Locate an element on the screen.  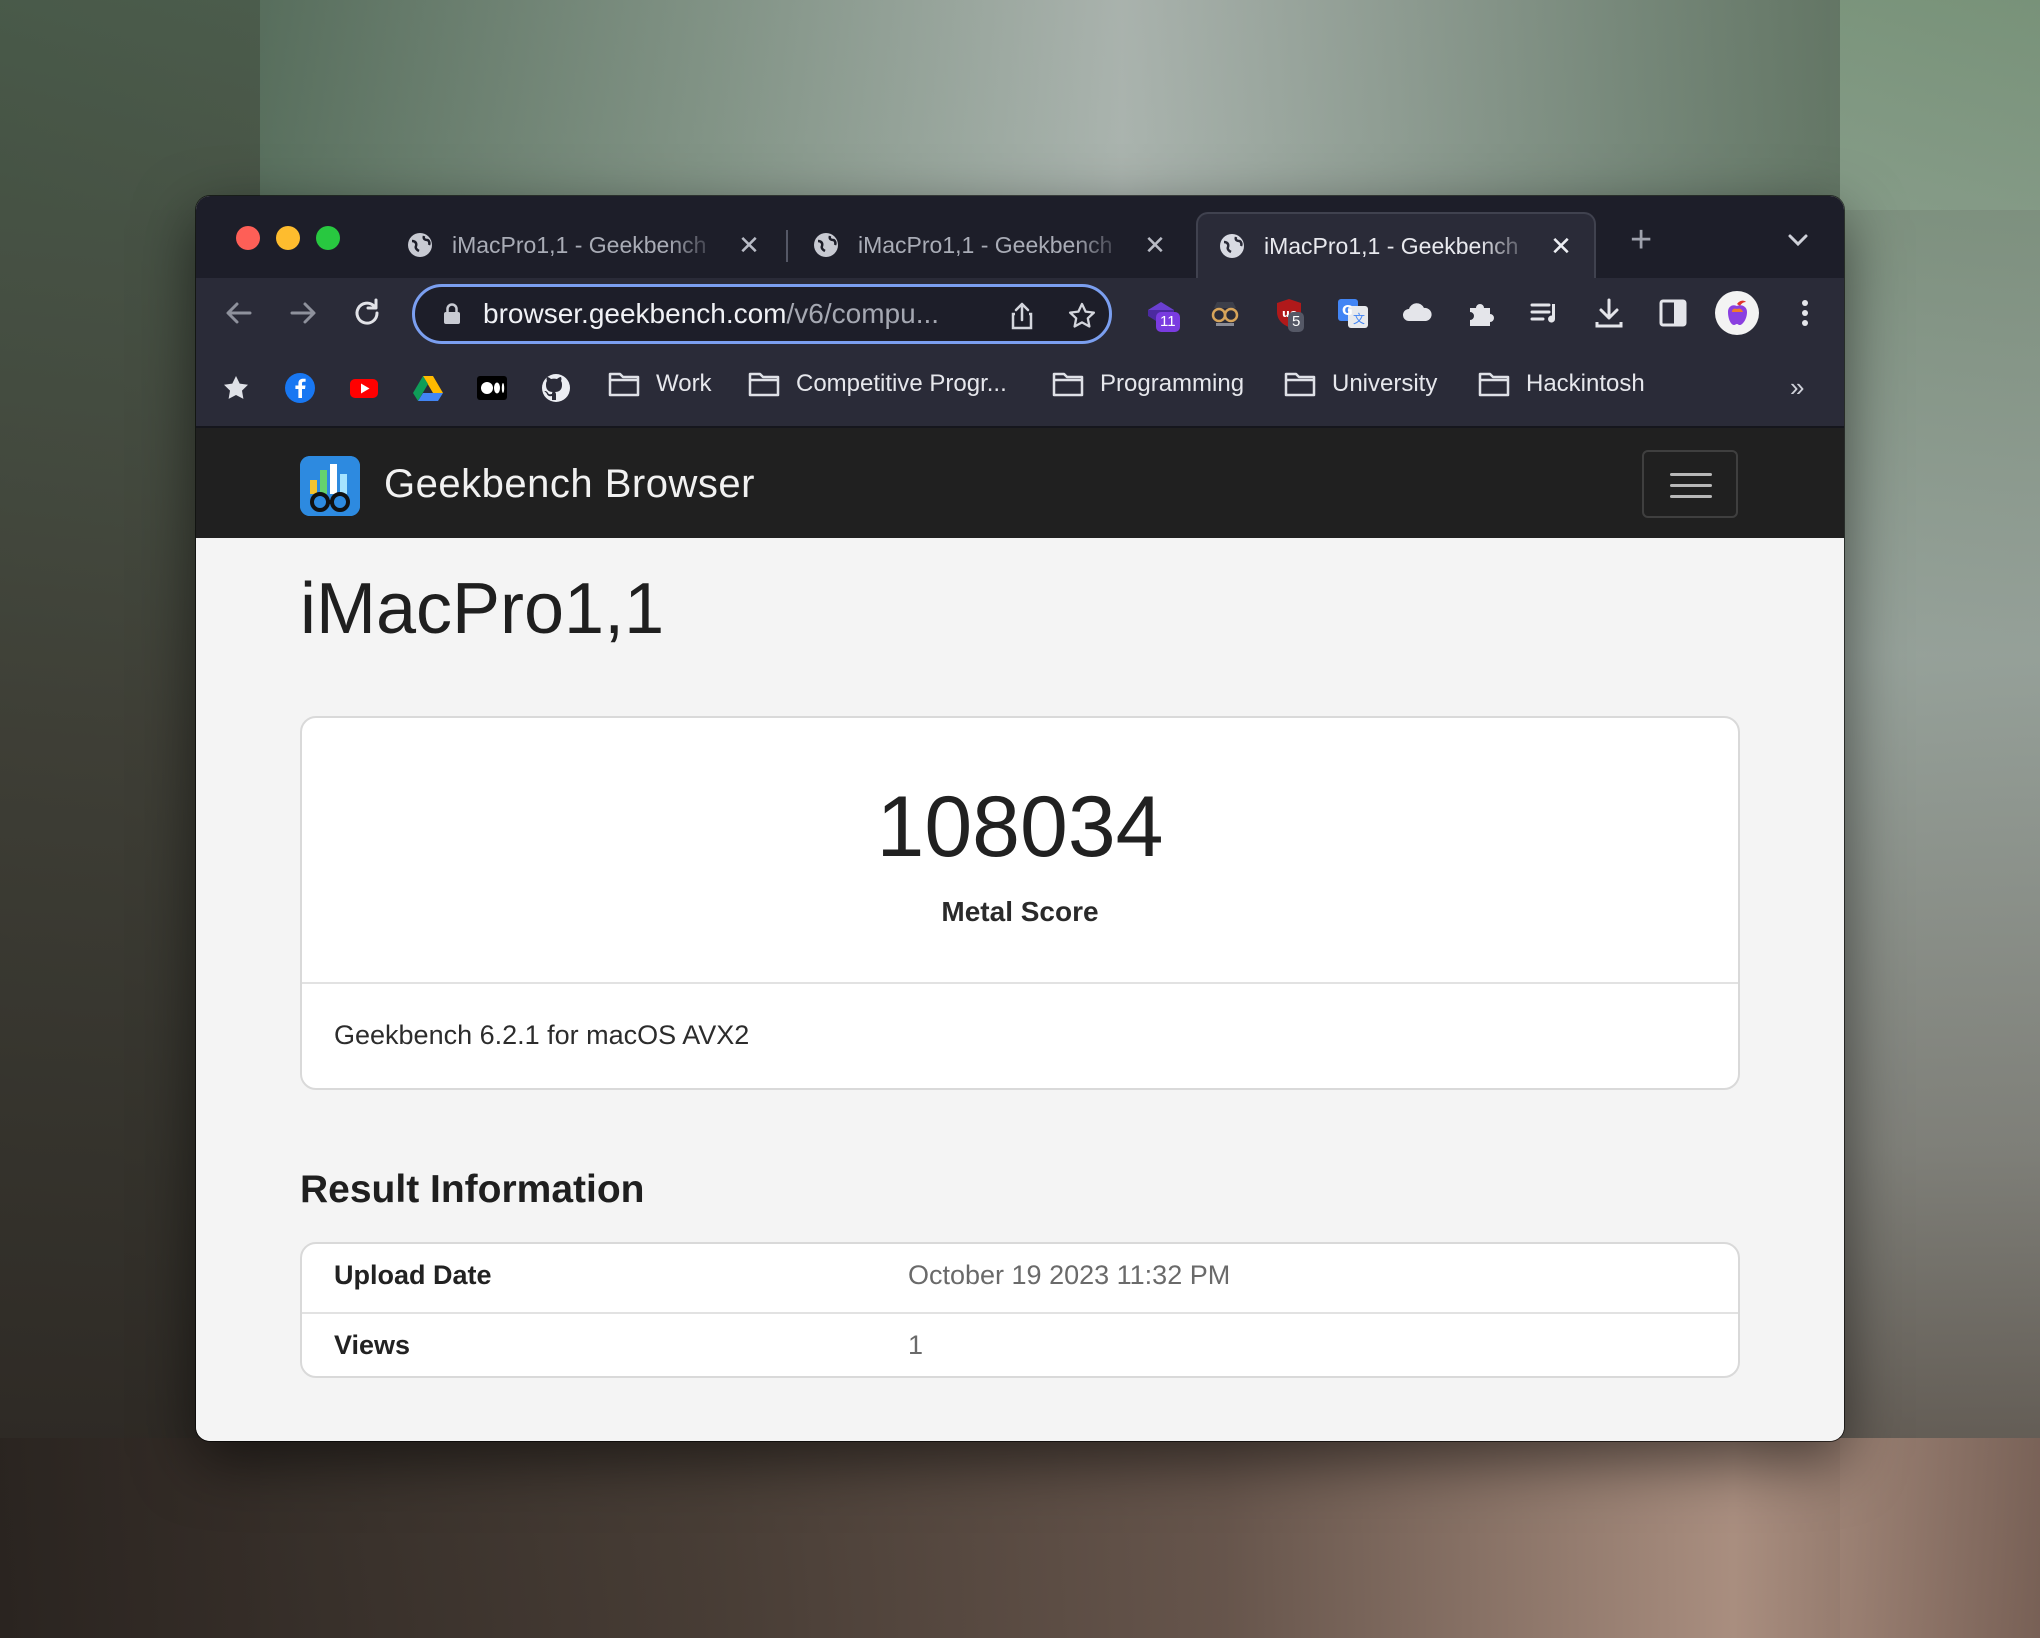
ublock-badge-count: 5 is located at coordinates (1296, 322).